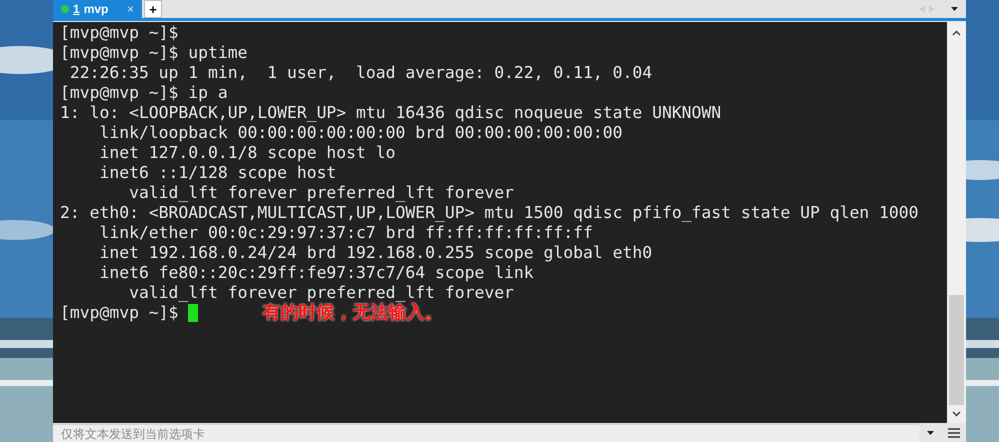 This screenshot has height=442, width=999. What do you see at coordinates (489, 213) in the screenshot?
I see `terminal-line: 2: eth0: <BROADCAST,MULTICAST,UP,LOWER_UP> mtu 1500 qdisc pfifo_fast state UP qlen 1000` at bounding box center [489, 213].